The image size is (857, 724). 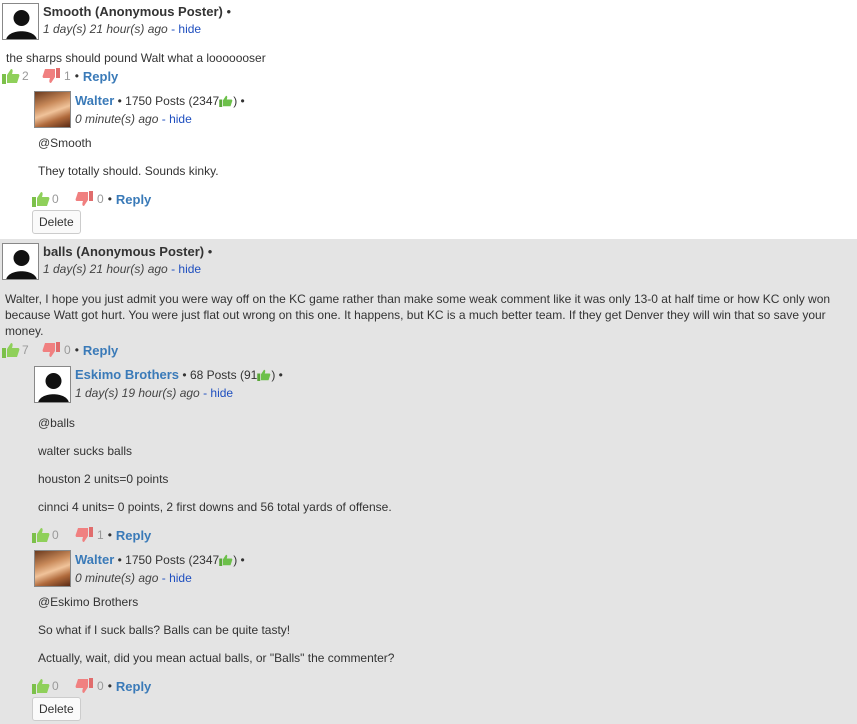 What do you see at coordinates (128, 171) in the screenshot?
I see `comment-body-line: They totally should. Sounds kinky.` at bounding box center [128, 171].